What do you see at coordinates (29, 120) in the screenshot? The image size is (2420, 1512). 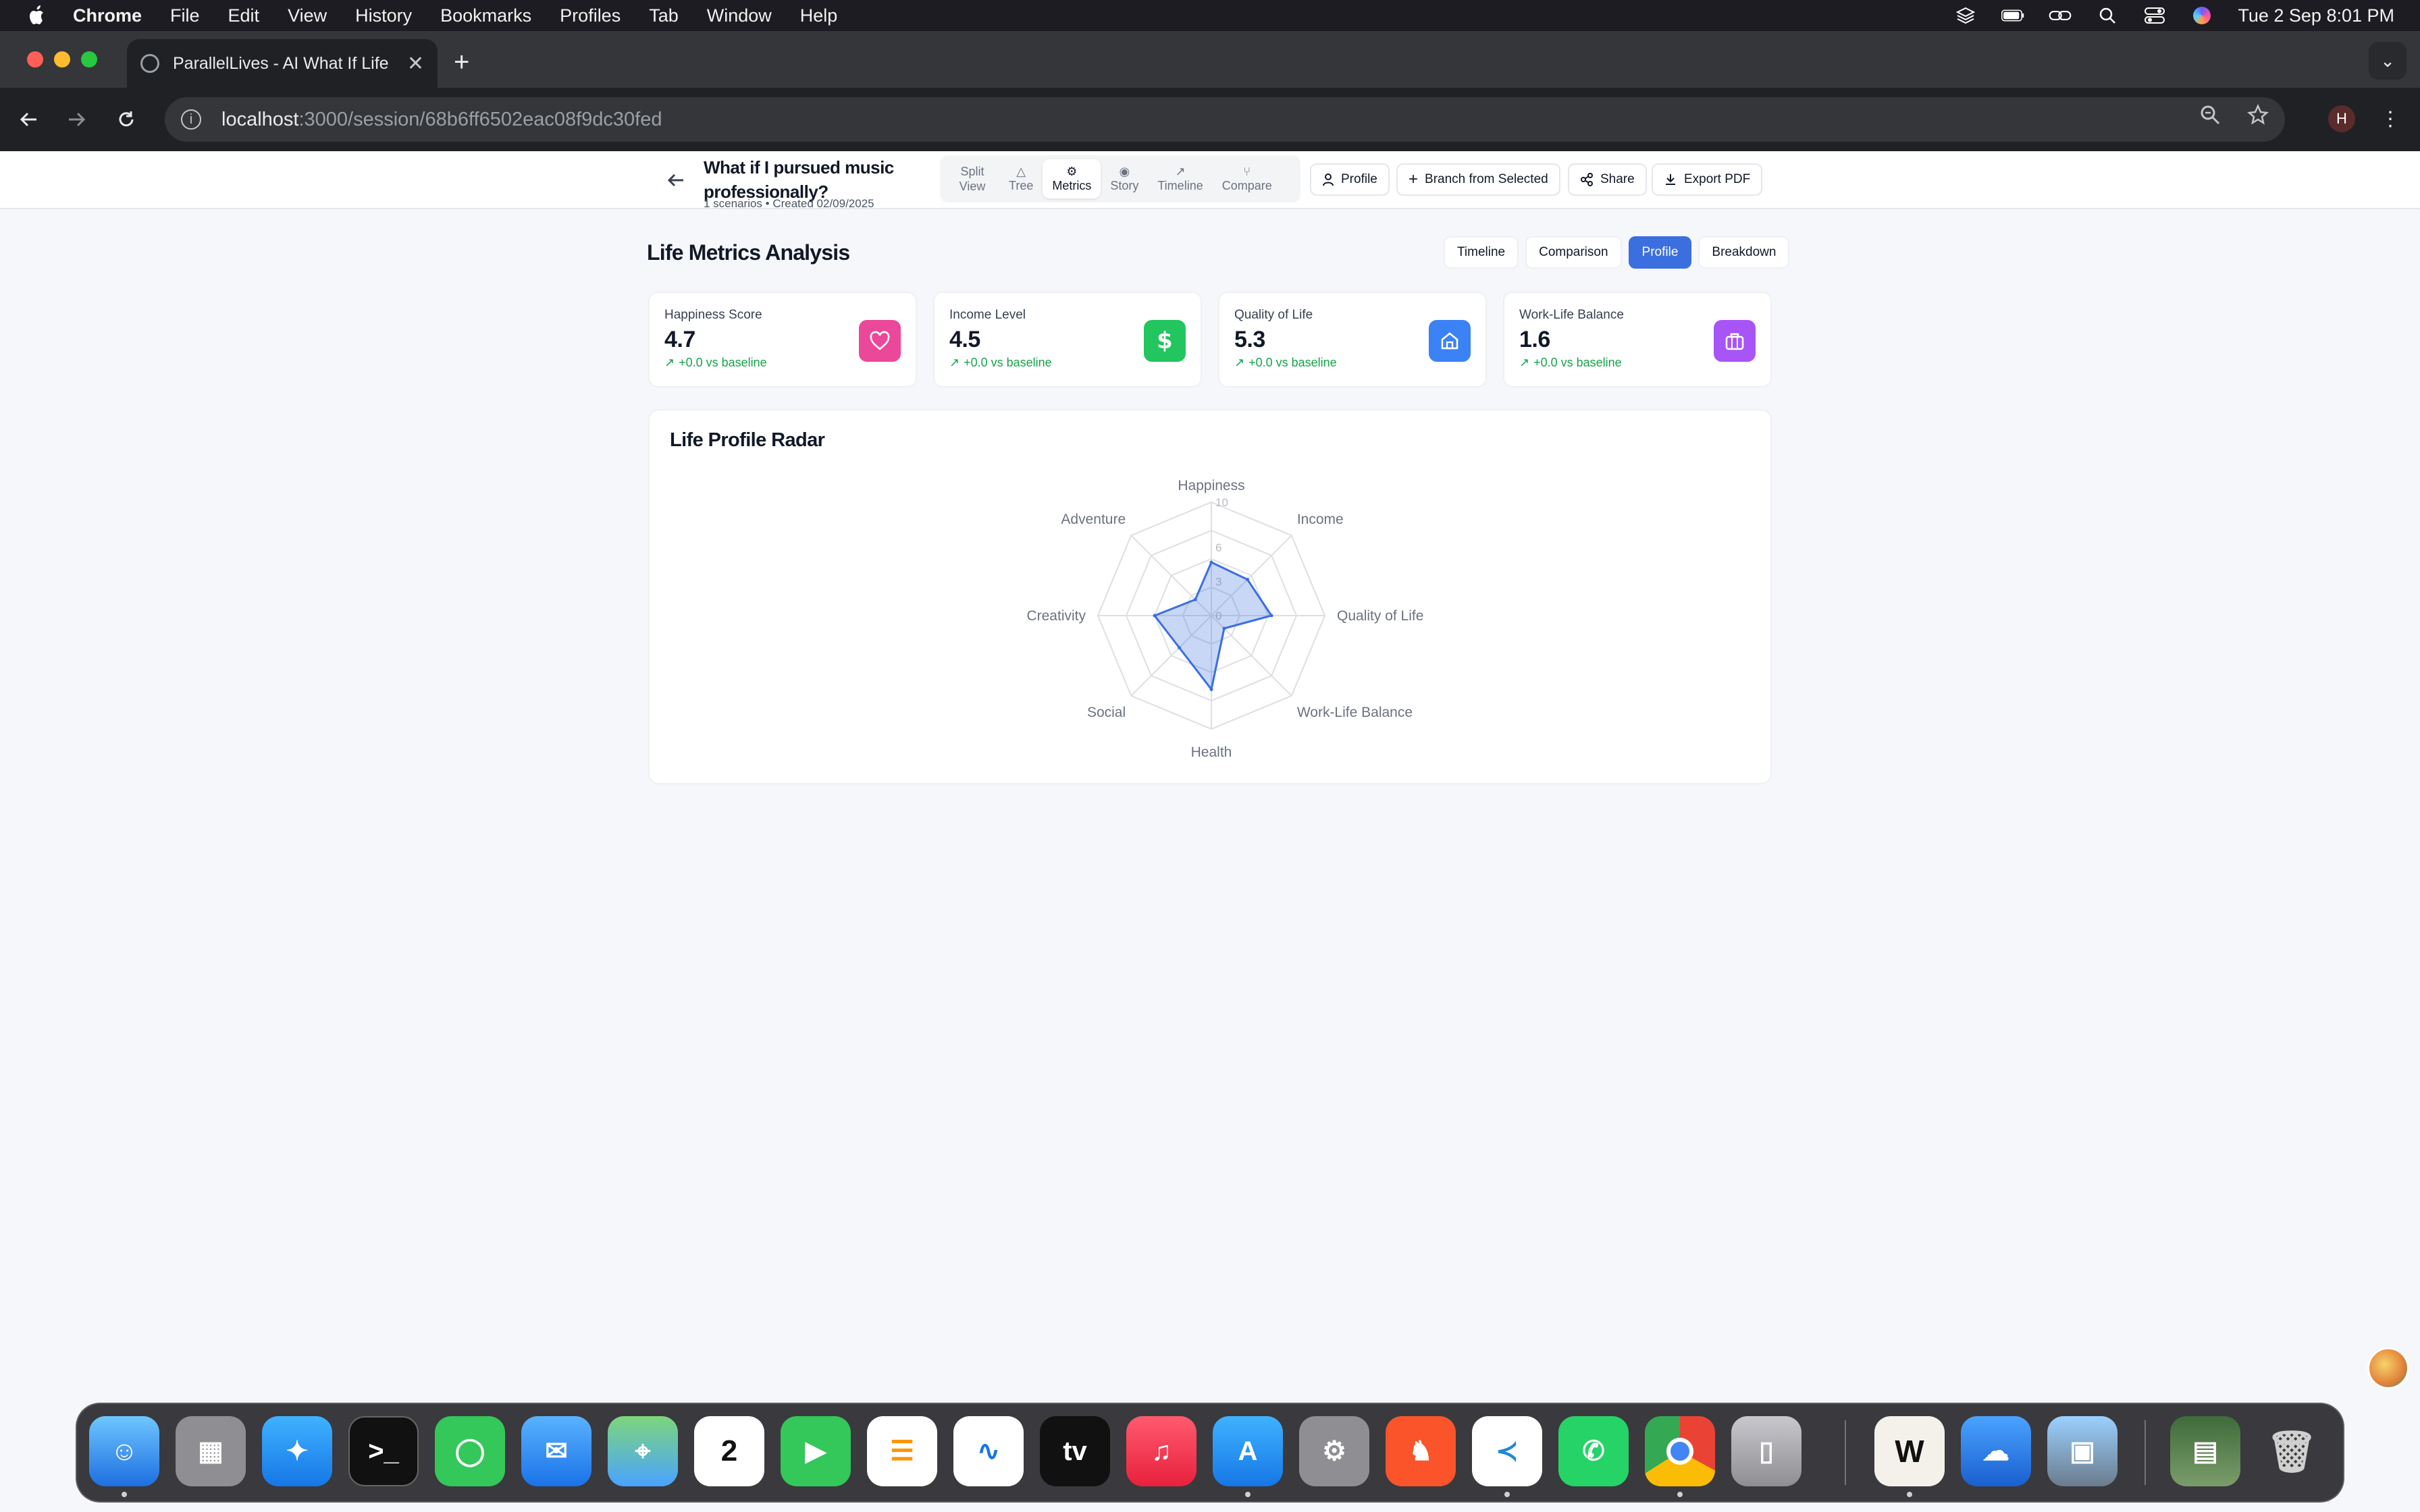 I see `back-button` at bounding box center [29, 120].